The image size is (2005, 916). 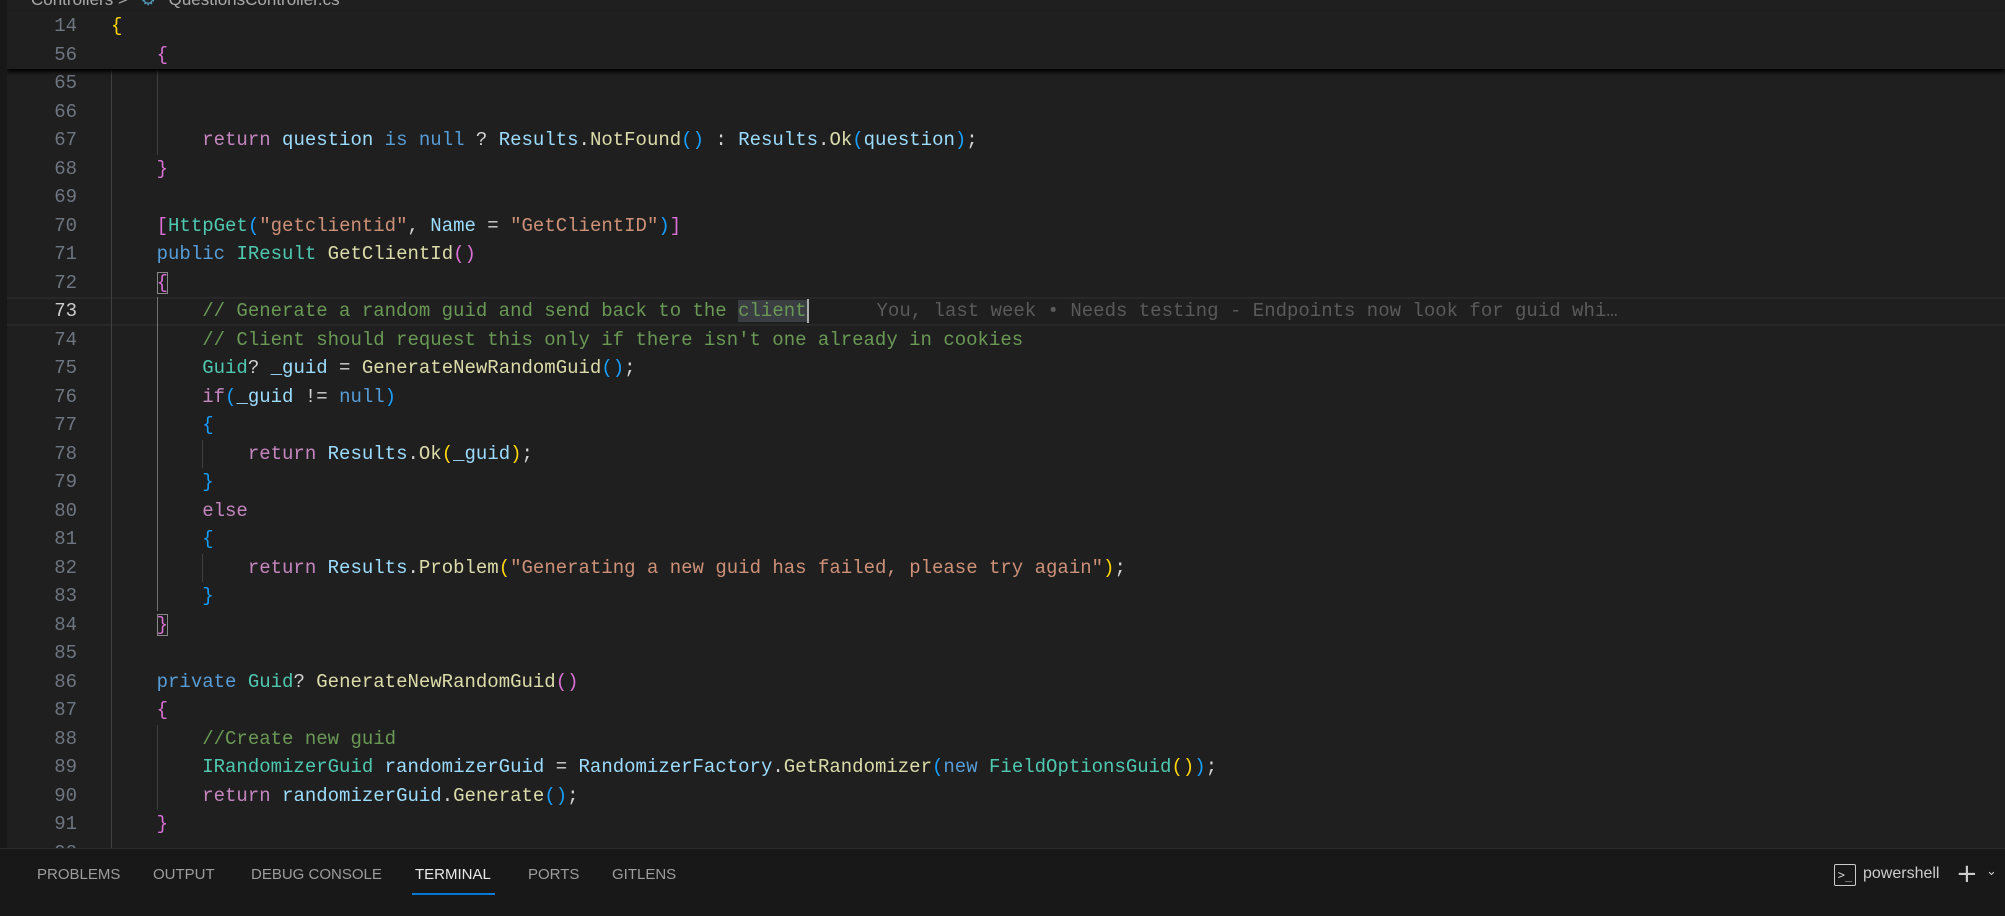 What do you see at coordinates (322, 454) in the screenshot?
I see `code-text: return Results.Ok(_guid);` at bounding box center [322, 454].